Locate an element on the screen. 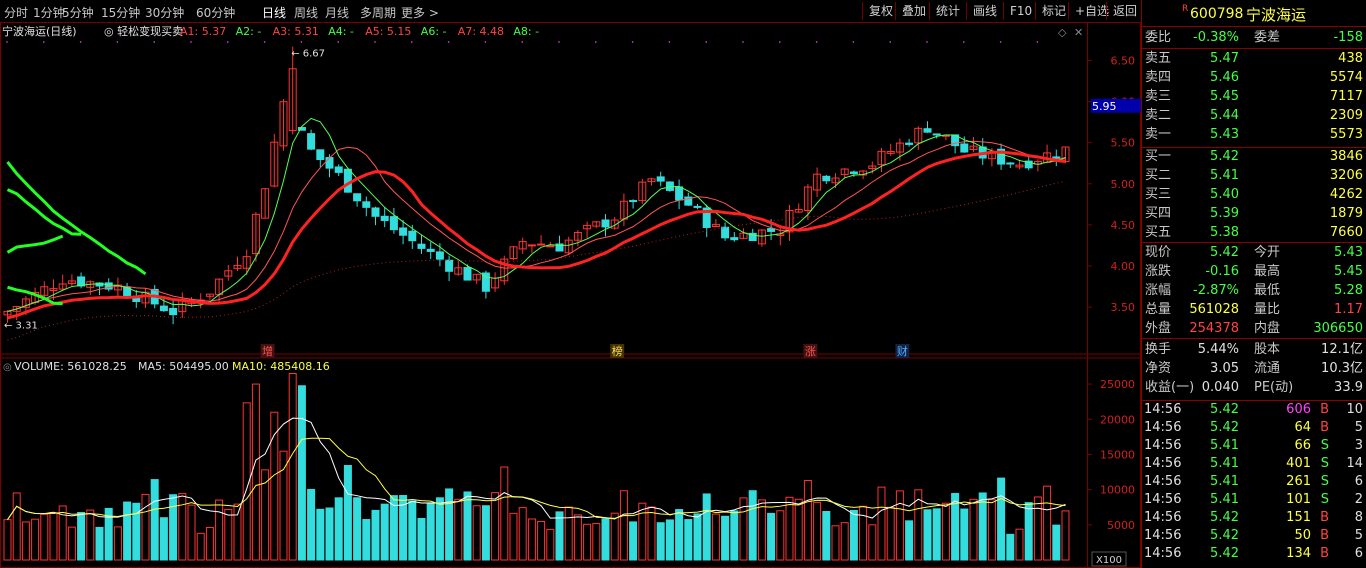 This screenshot has height=568, width=1366. timeframe-7: 周线 is located at coordinates (306, 12).